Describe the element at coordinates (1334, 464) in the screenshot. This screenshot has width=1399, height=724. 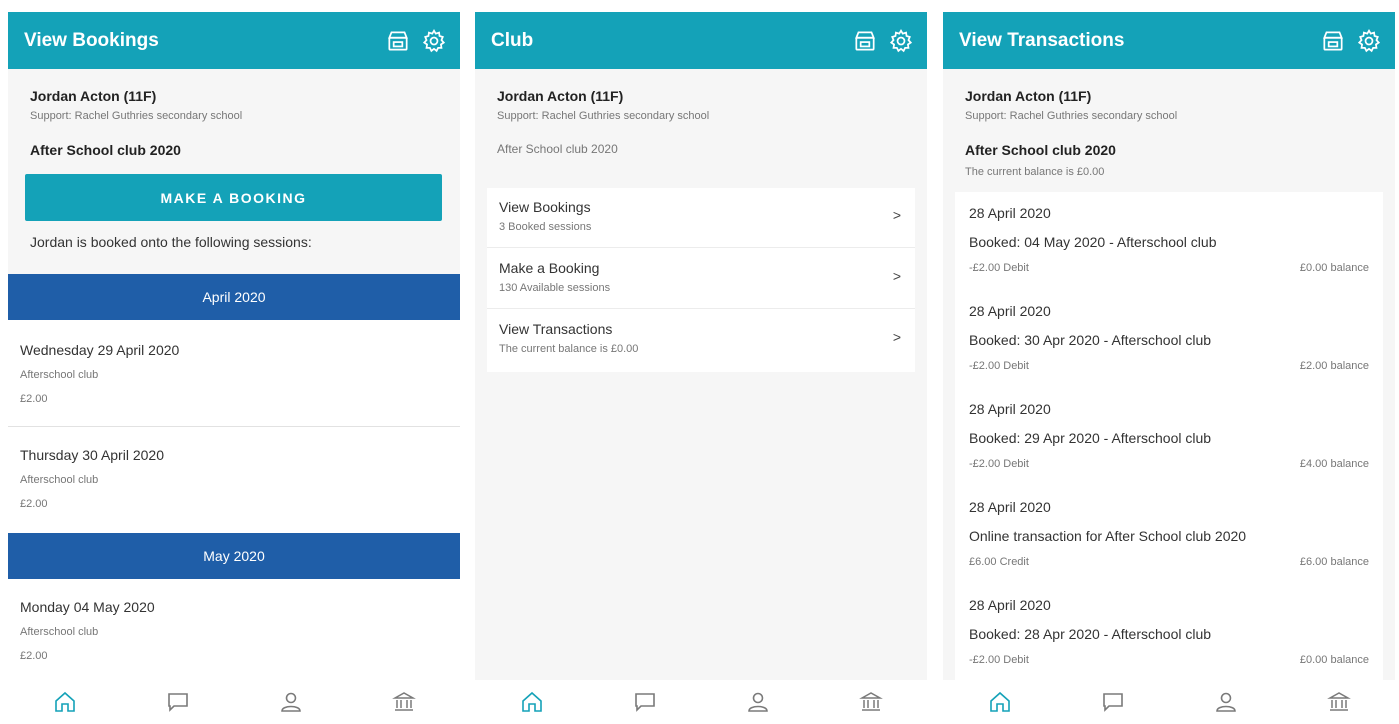
I see `transaction-balance: £4.00 balance` at that location.